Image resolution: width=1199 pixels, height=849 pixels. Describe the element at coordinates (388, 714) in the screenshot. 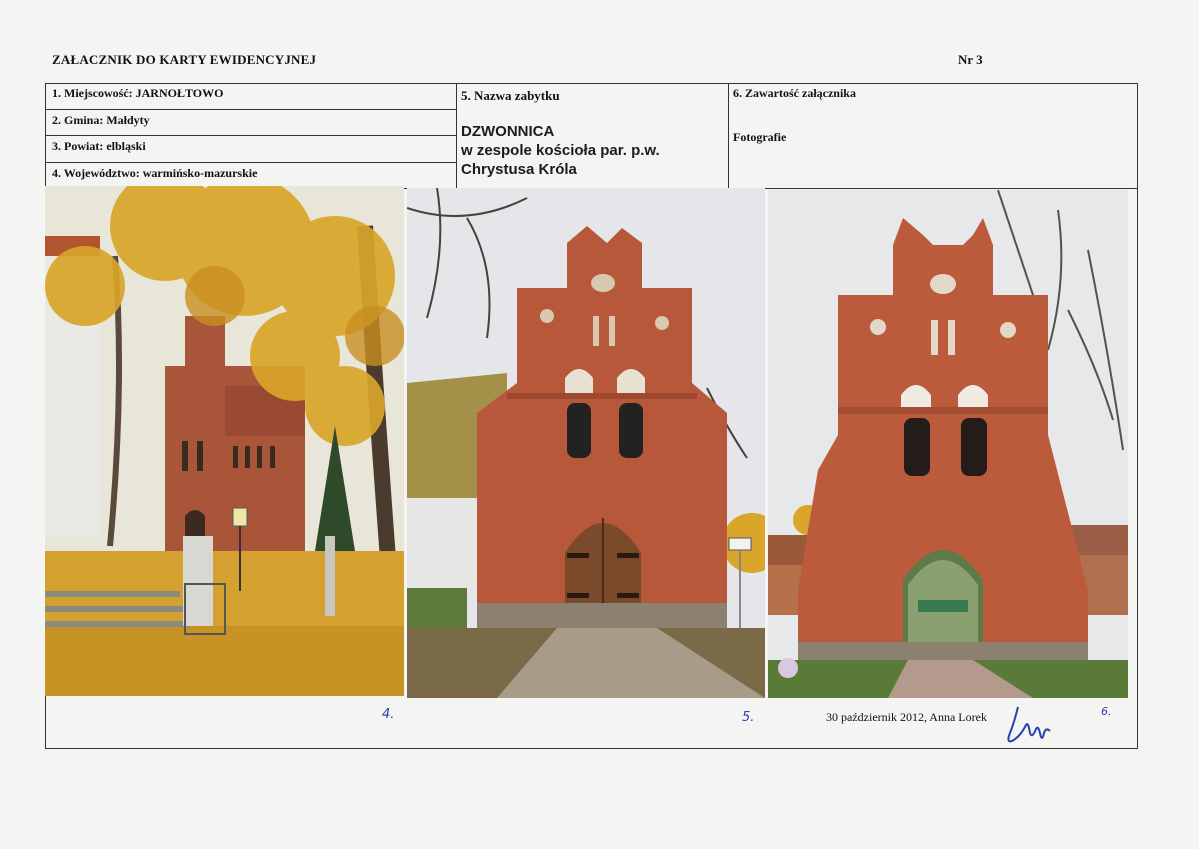

I see `photo-number-4: 4.` at that location.